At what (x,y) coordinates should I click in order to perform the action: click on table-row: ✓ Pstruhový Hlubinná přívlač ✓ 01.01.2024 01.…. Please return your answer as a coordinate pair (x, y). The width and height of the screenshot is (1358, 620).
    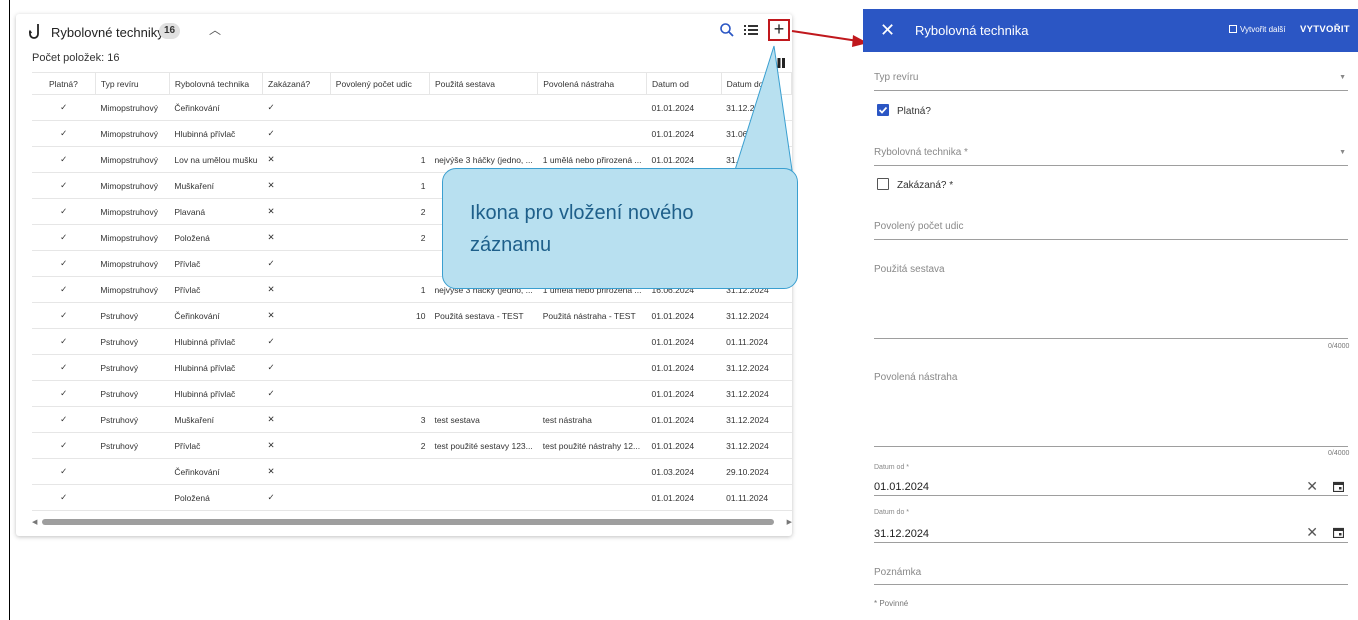
    Looking at the image, I should click on (412, 341).